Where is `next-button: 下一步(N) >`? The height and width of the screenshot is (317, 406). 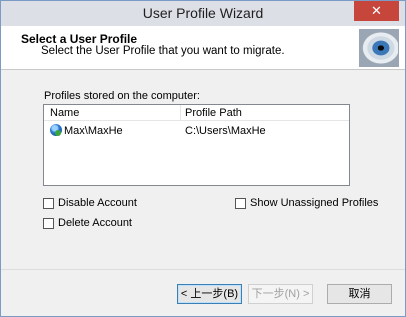 next-button: 下一步(N) > is located at coordinates (280, 294).